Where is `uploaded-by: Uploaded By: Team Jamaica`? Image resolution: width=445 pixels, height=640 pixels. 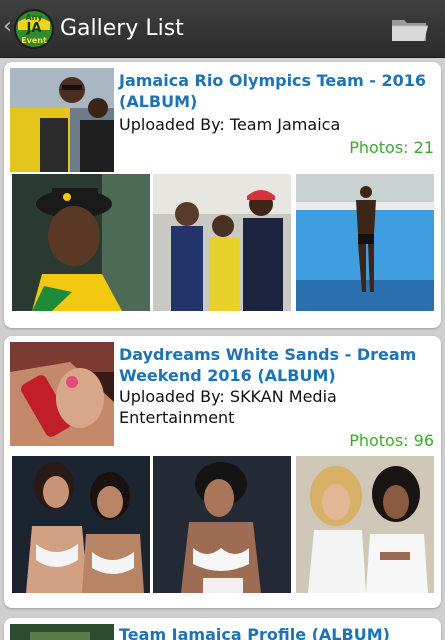 uploaded-by: Uploaded By: Team Jamaica is located at coordinates (230, 124).